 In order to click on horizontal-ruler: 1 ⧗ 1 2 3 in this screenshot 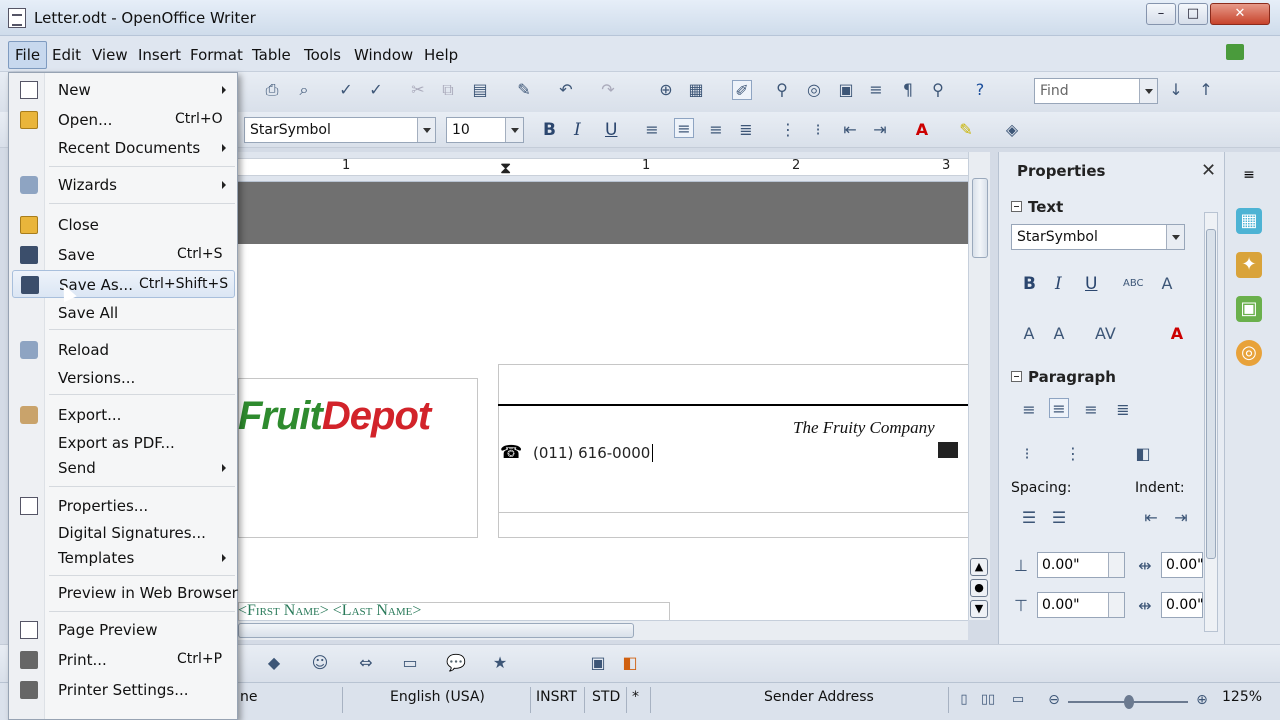, I will do `click(603, 167)`.